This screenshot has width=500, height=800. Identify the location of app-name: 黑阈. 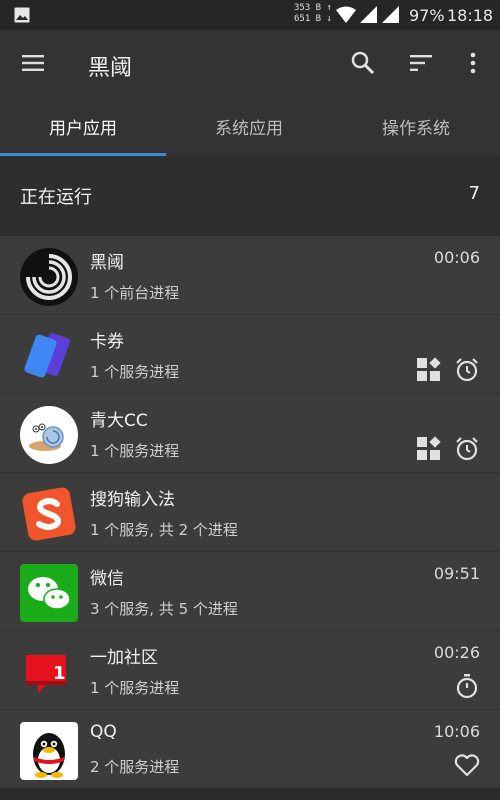
(107, 263).